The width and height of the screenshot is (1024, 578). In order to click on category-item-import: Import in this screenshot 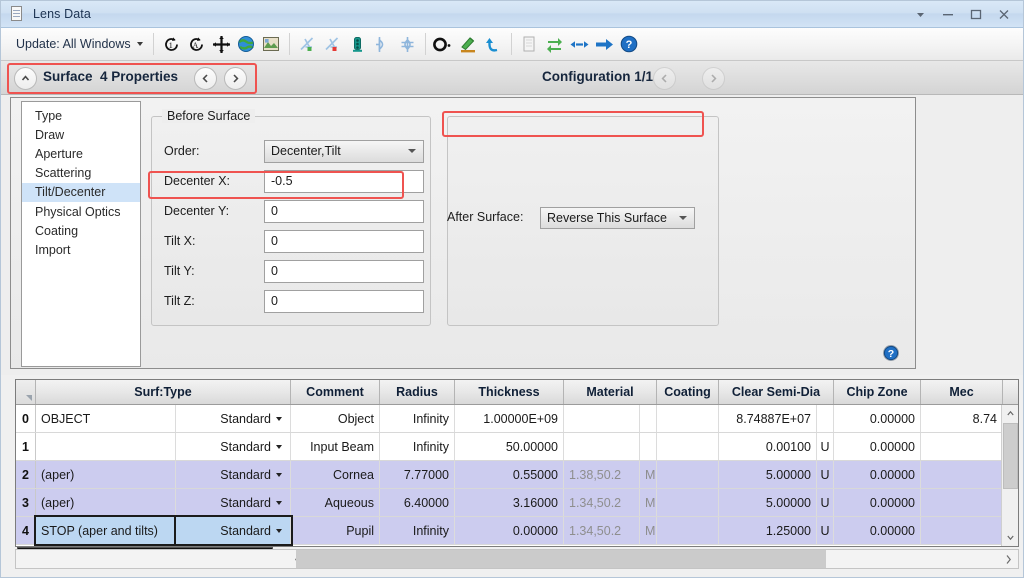, I will do `click(81, 249)`.